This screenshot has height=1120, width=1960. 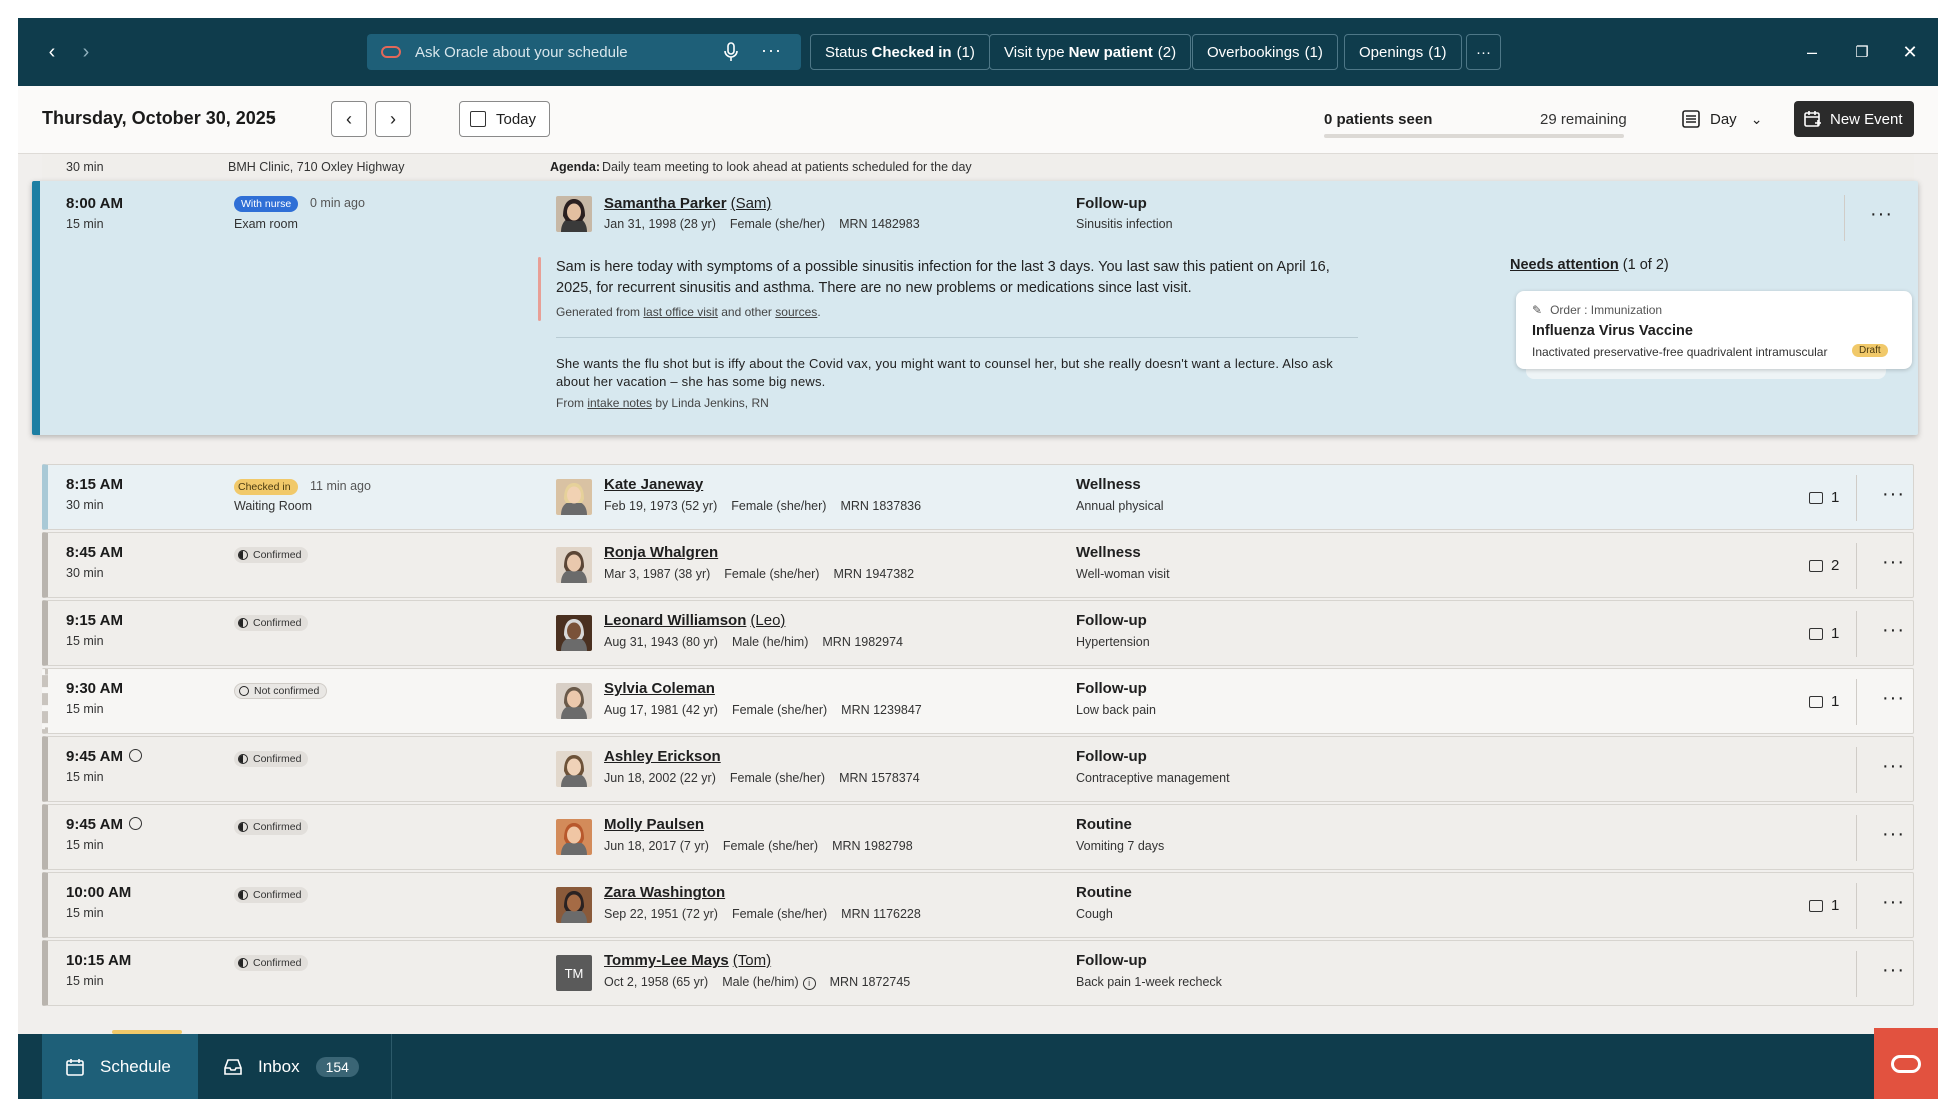 What do you see at coordinates (1474, 136) in the screenshot?
I see `progress-bar` at bounding box center [1474, 136].